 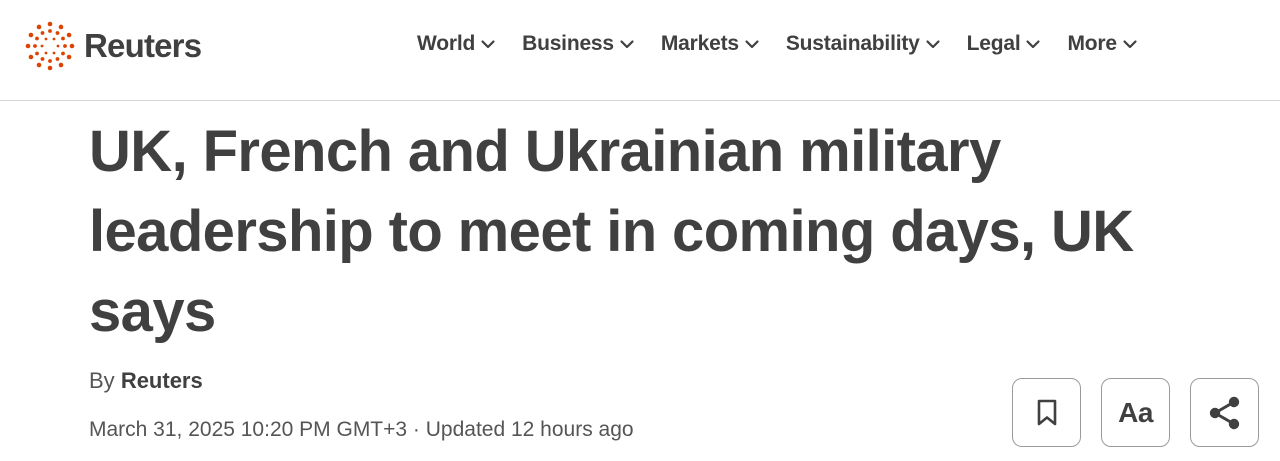 I want to click on text-size-label: Aa, so click(x=1135, y=412).